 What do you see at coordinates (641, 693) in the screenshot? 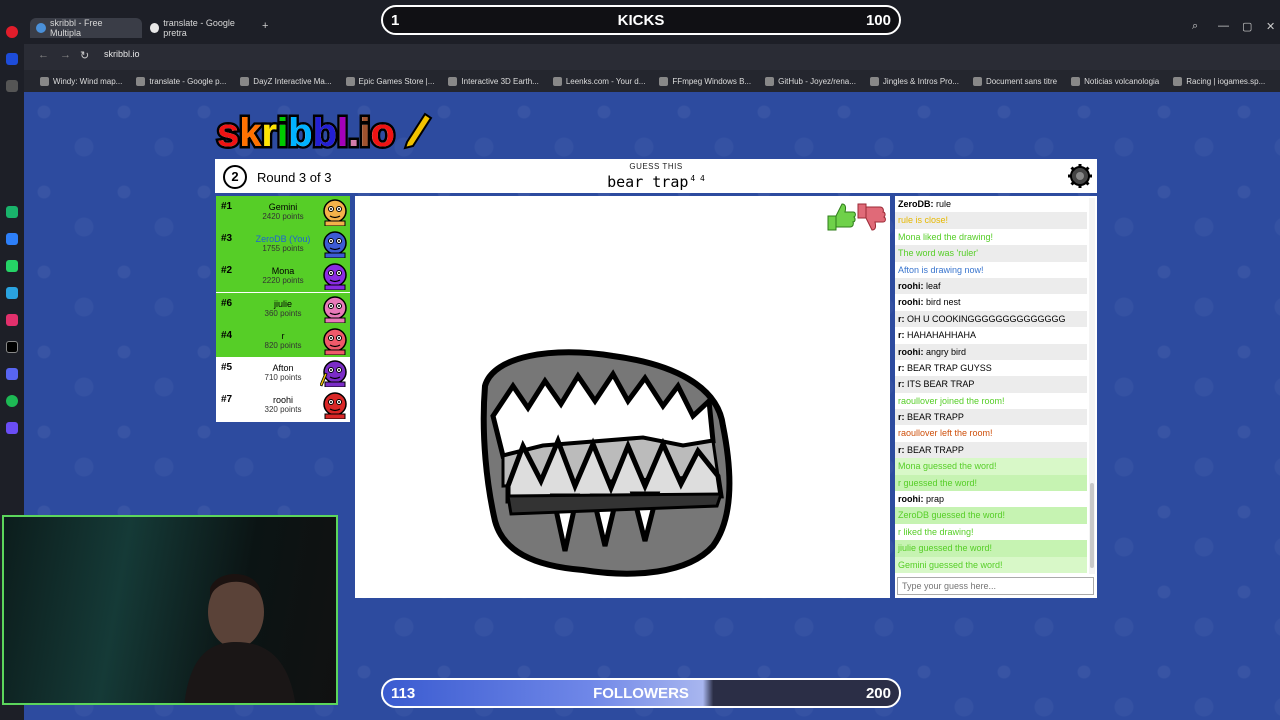
I see `followers-label: FOLLOWERS` at bounding box center [641, 693].